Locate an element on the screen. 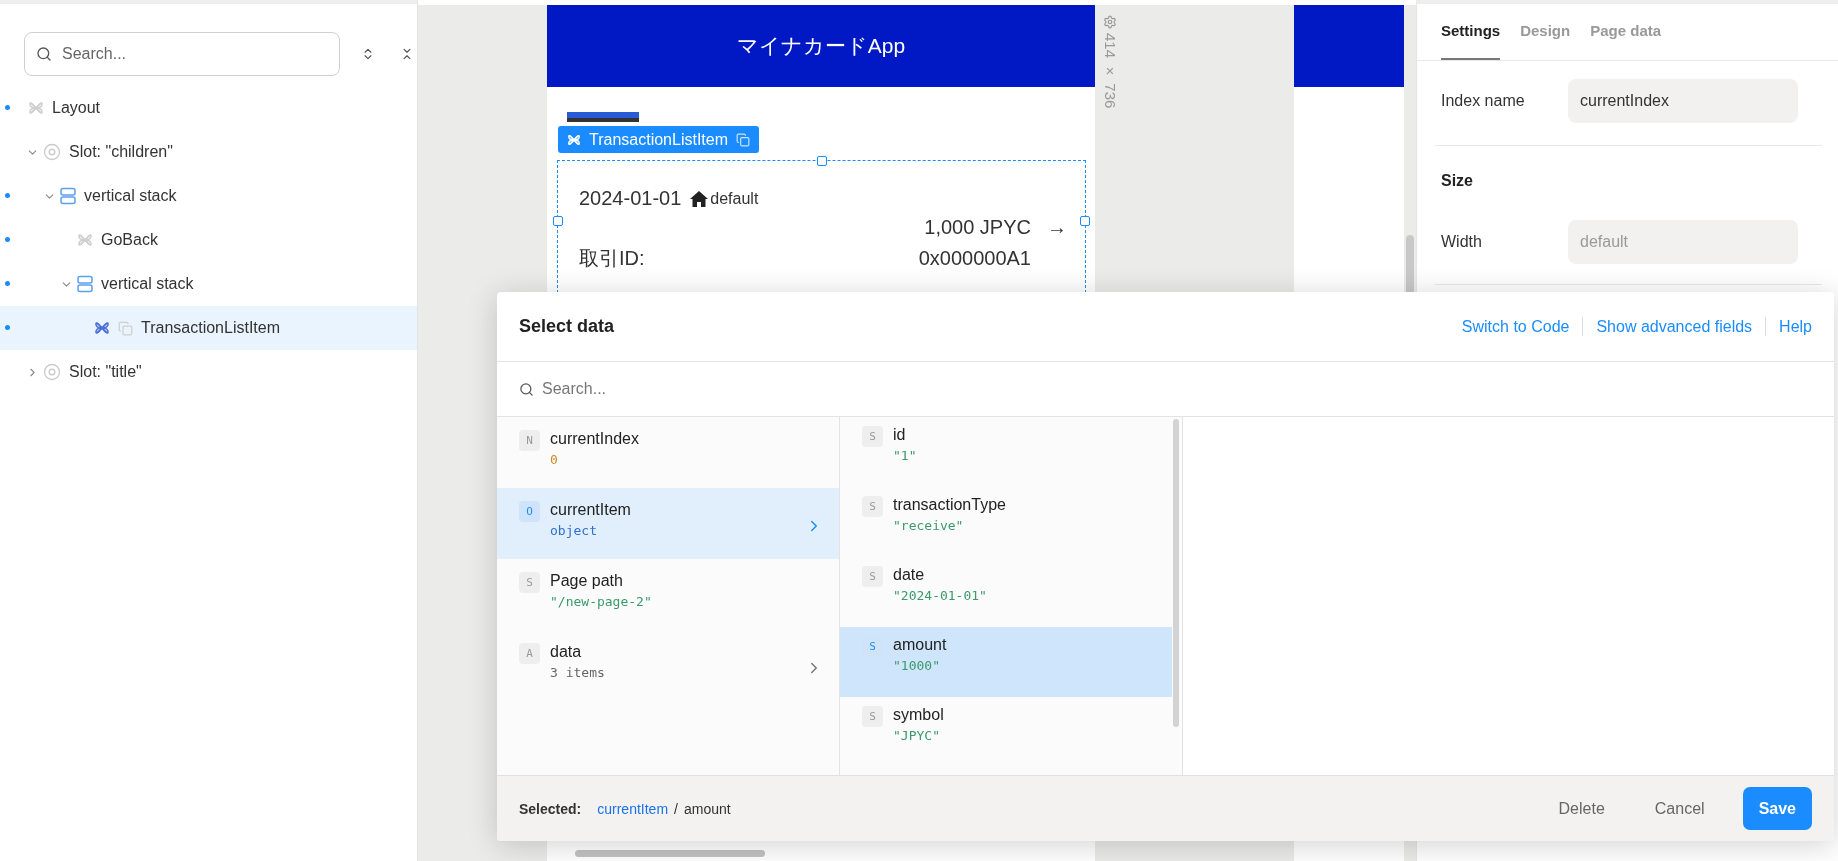  data-item-name: symbol is located at coordinates (919, 715).